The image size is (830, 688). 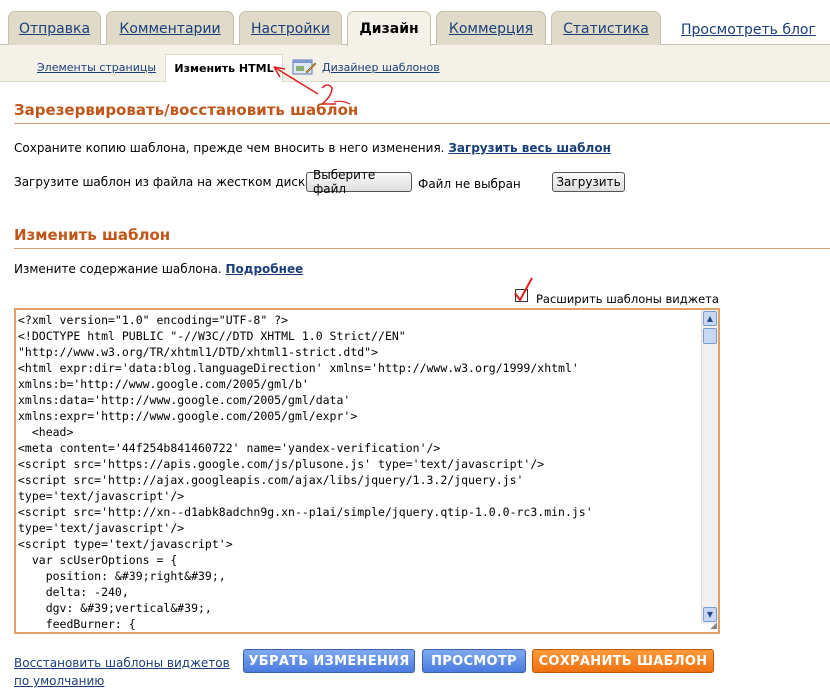 What do you see at coordinates (474, 661) in the screenshot?
I see `preview-button: ПРОСМОТР` at bounding box center [474, 661].